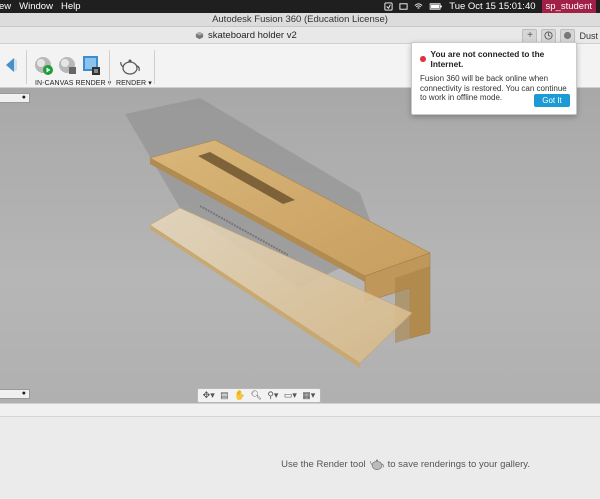 The image size is (600, 499). I want to click on cast-icon, so click(403, 6).